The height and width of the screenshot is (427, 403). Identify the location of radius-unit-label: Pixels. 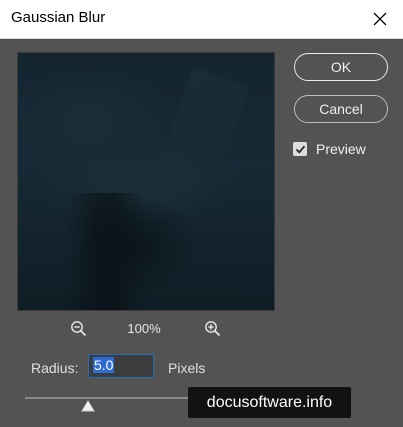
(187, 368).